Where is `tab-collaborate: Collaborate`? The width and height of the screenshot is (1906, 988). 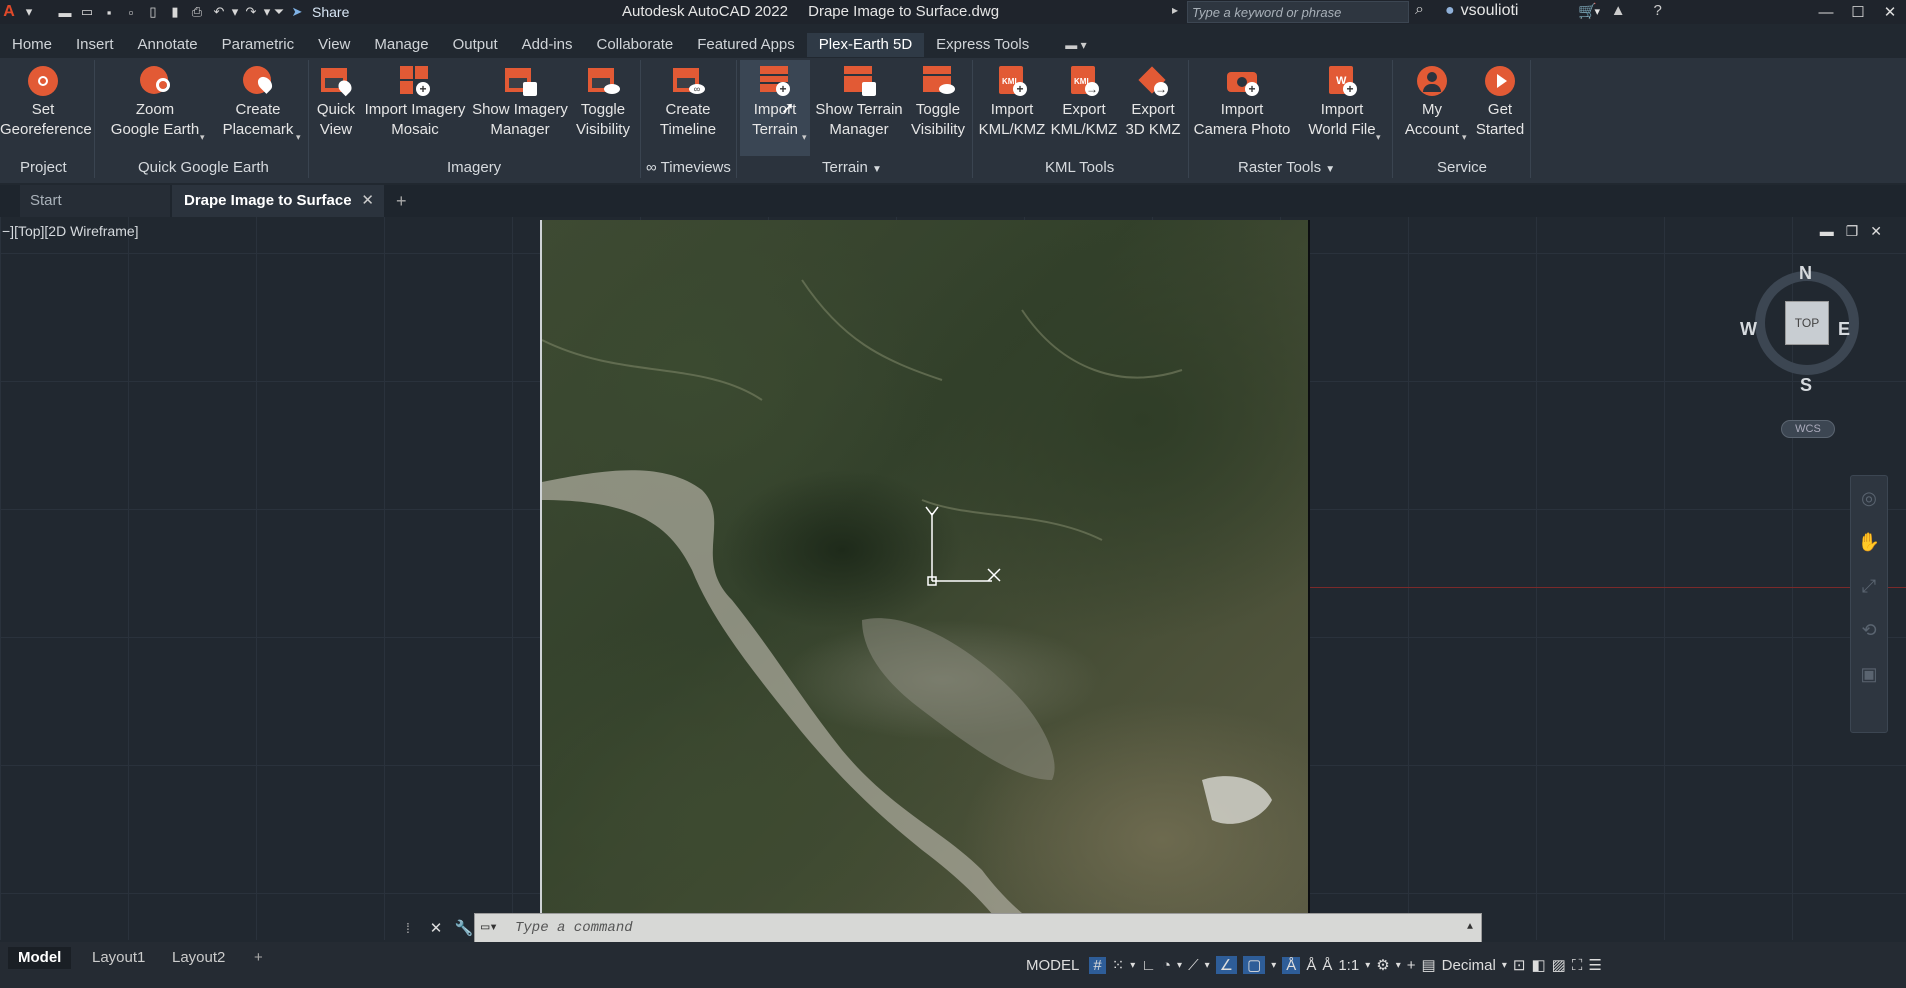 tab-collaborate: Collaborate is located at coordinates (634, 45).